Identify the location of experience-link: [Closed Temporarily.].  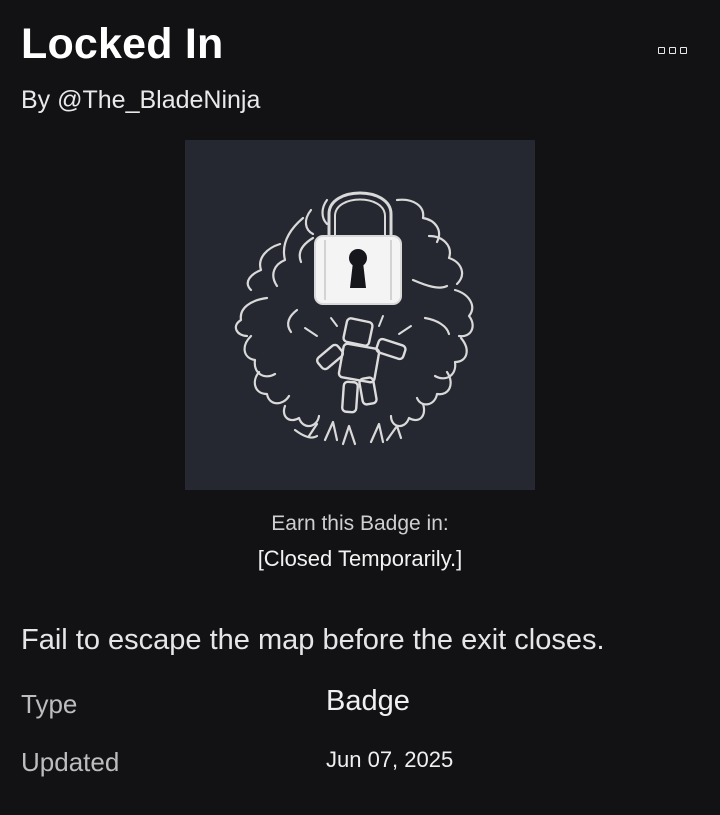
(360, 559).